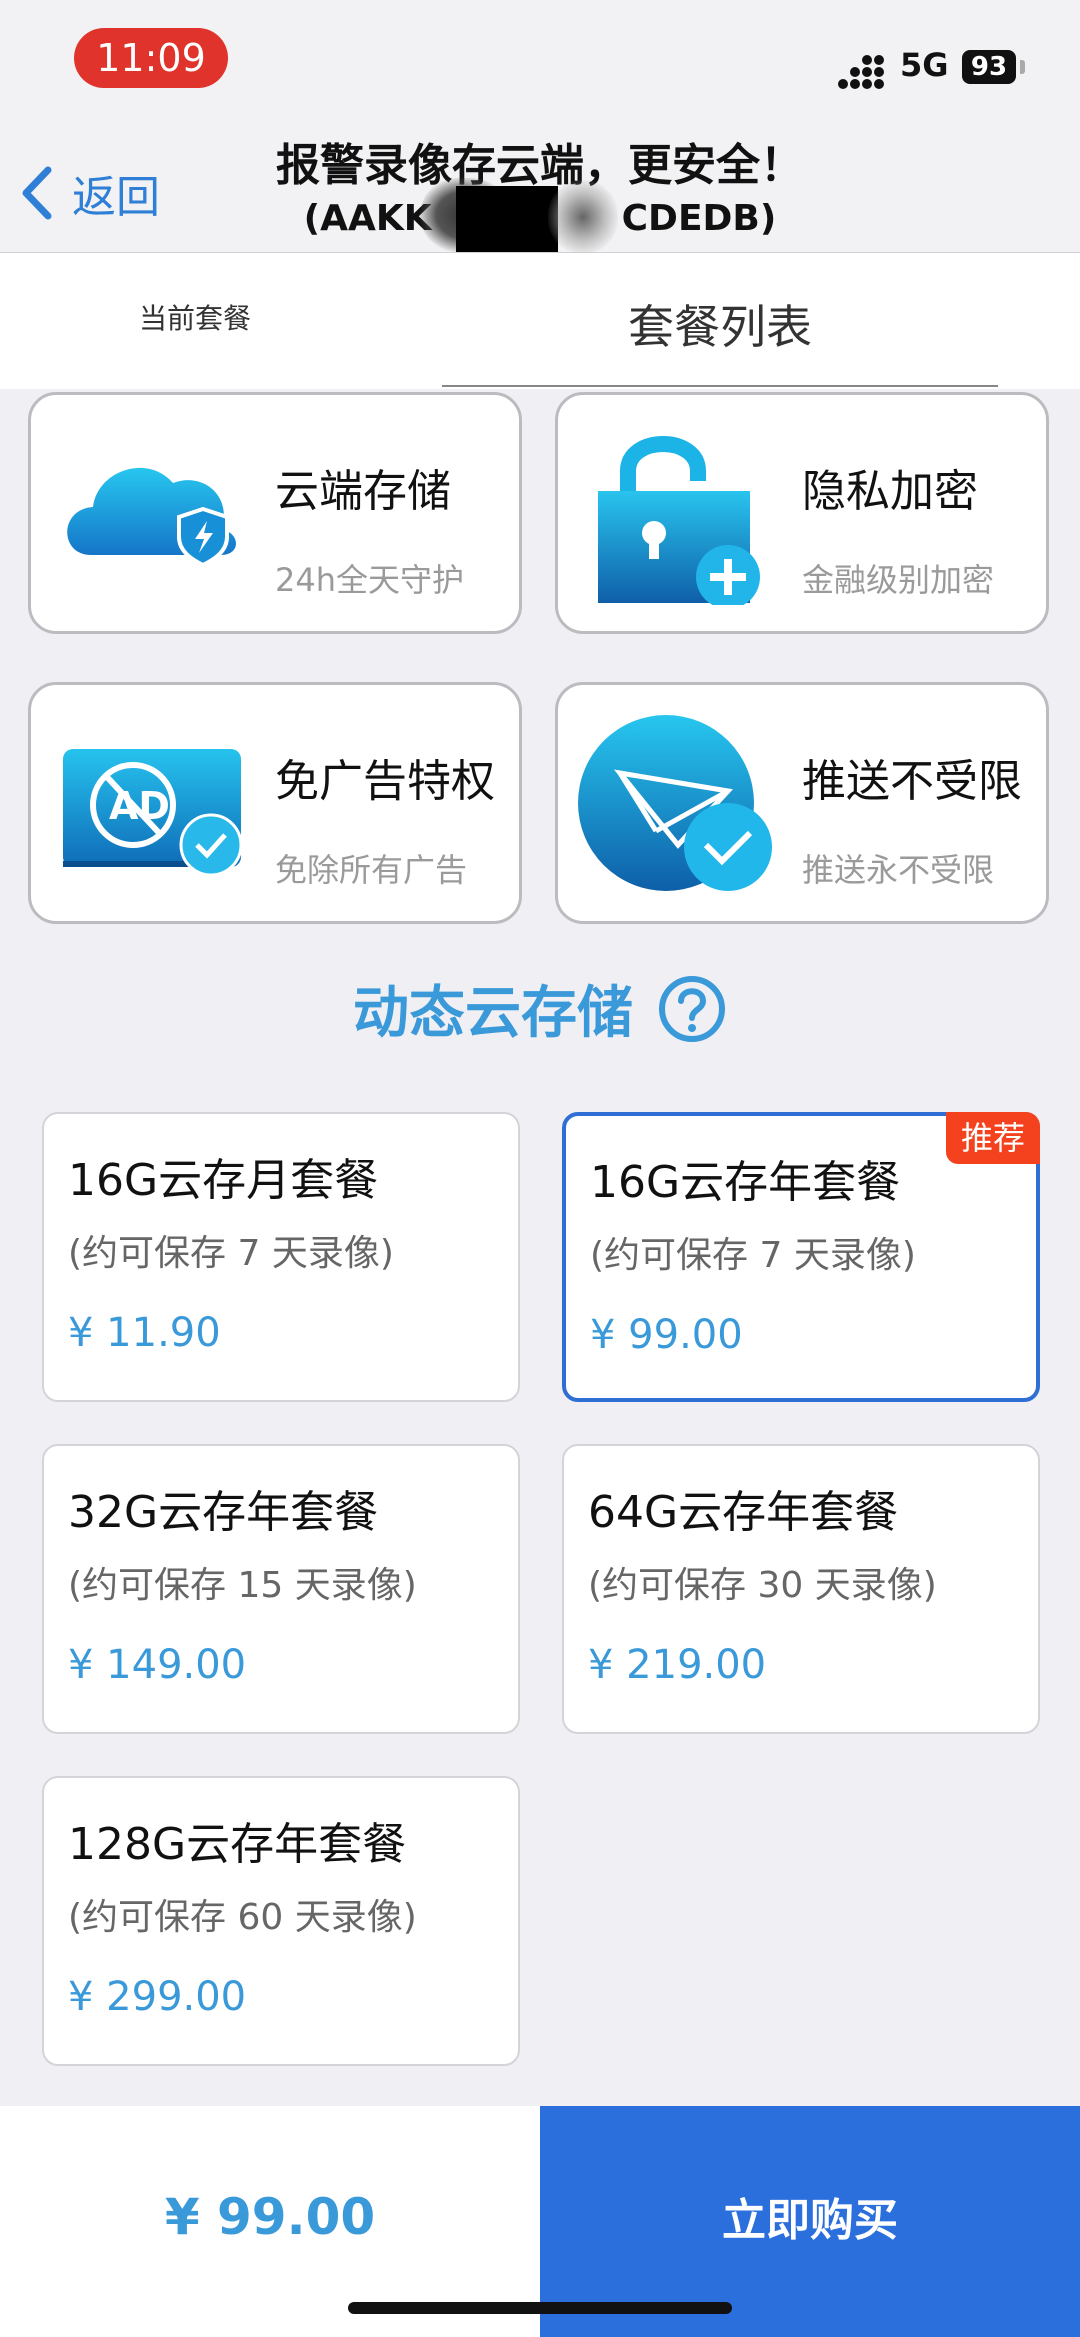 The width and height of the screenshot is (1080, 2337). Describe the element at coordinates (898, 580) in the screenshot. I see `feature-subtitle: 金融级别加密` at that location.